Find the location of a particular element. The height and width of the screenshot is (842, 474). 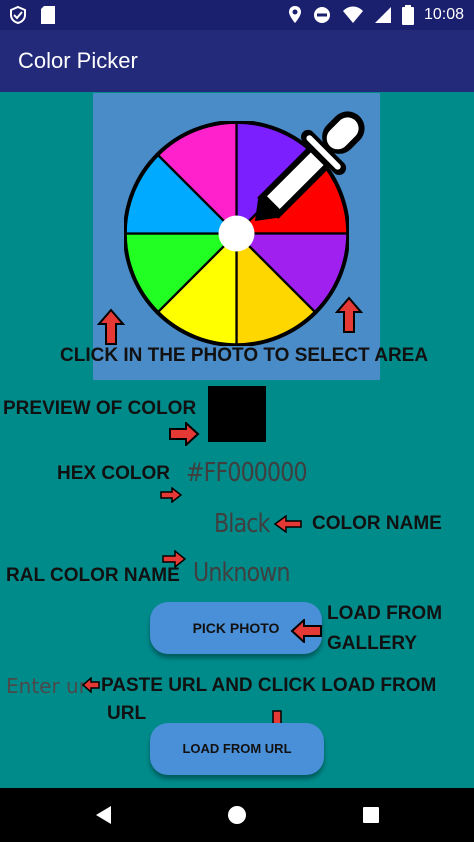

app-bar: Color Picker is located at coordinates (237, 61).